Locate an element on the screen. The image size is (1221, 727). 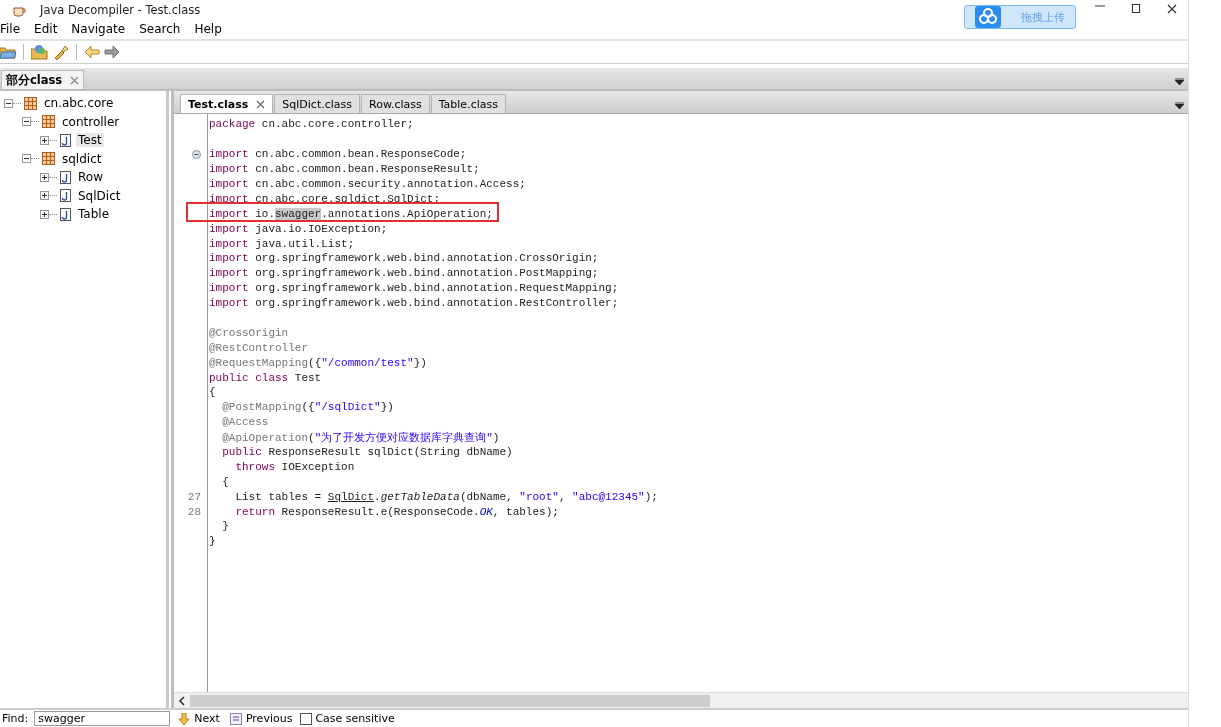
code-line: import org.springframework.web.bind.annotation.RequestMapping; is located at coordinates (414, 288).